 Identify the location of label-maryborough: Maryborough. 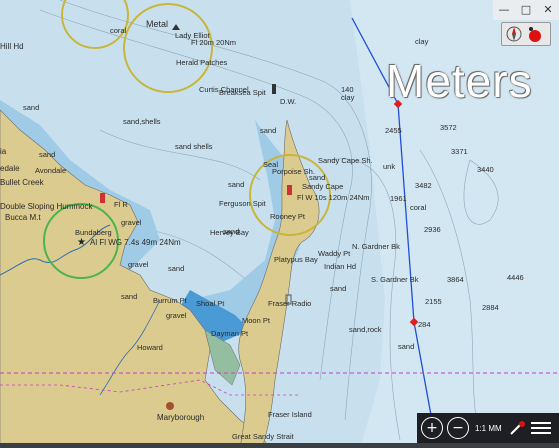
(181, 417).